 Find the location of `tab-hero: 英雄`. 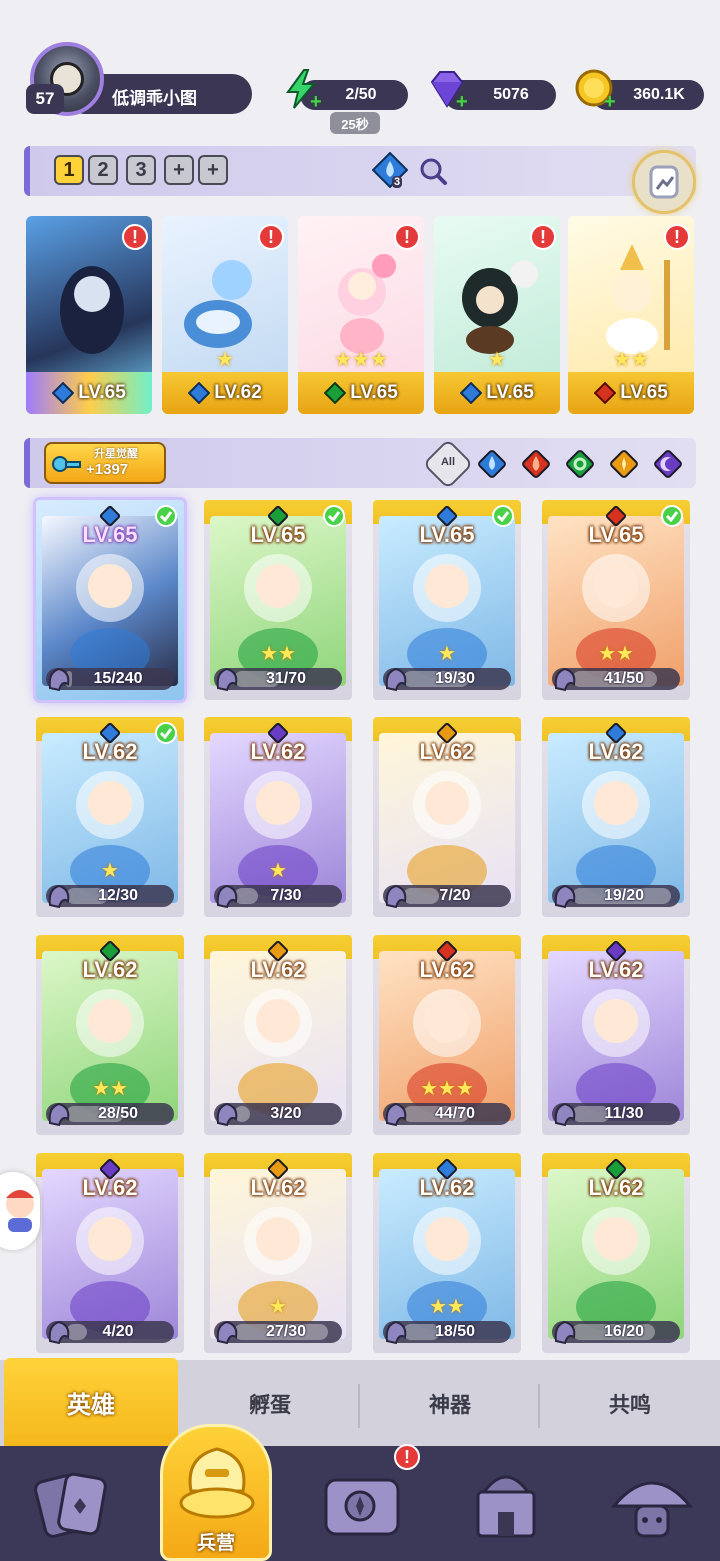

tab-hero: 英雄 is located at coordinates (91, 1402).